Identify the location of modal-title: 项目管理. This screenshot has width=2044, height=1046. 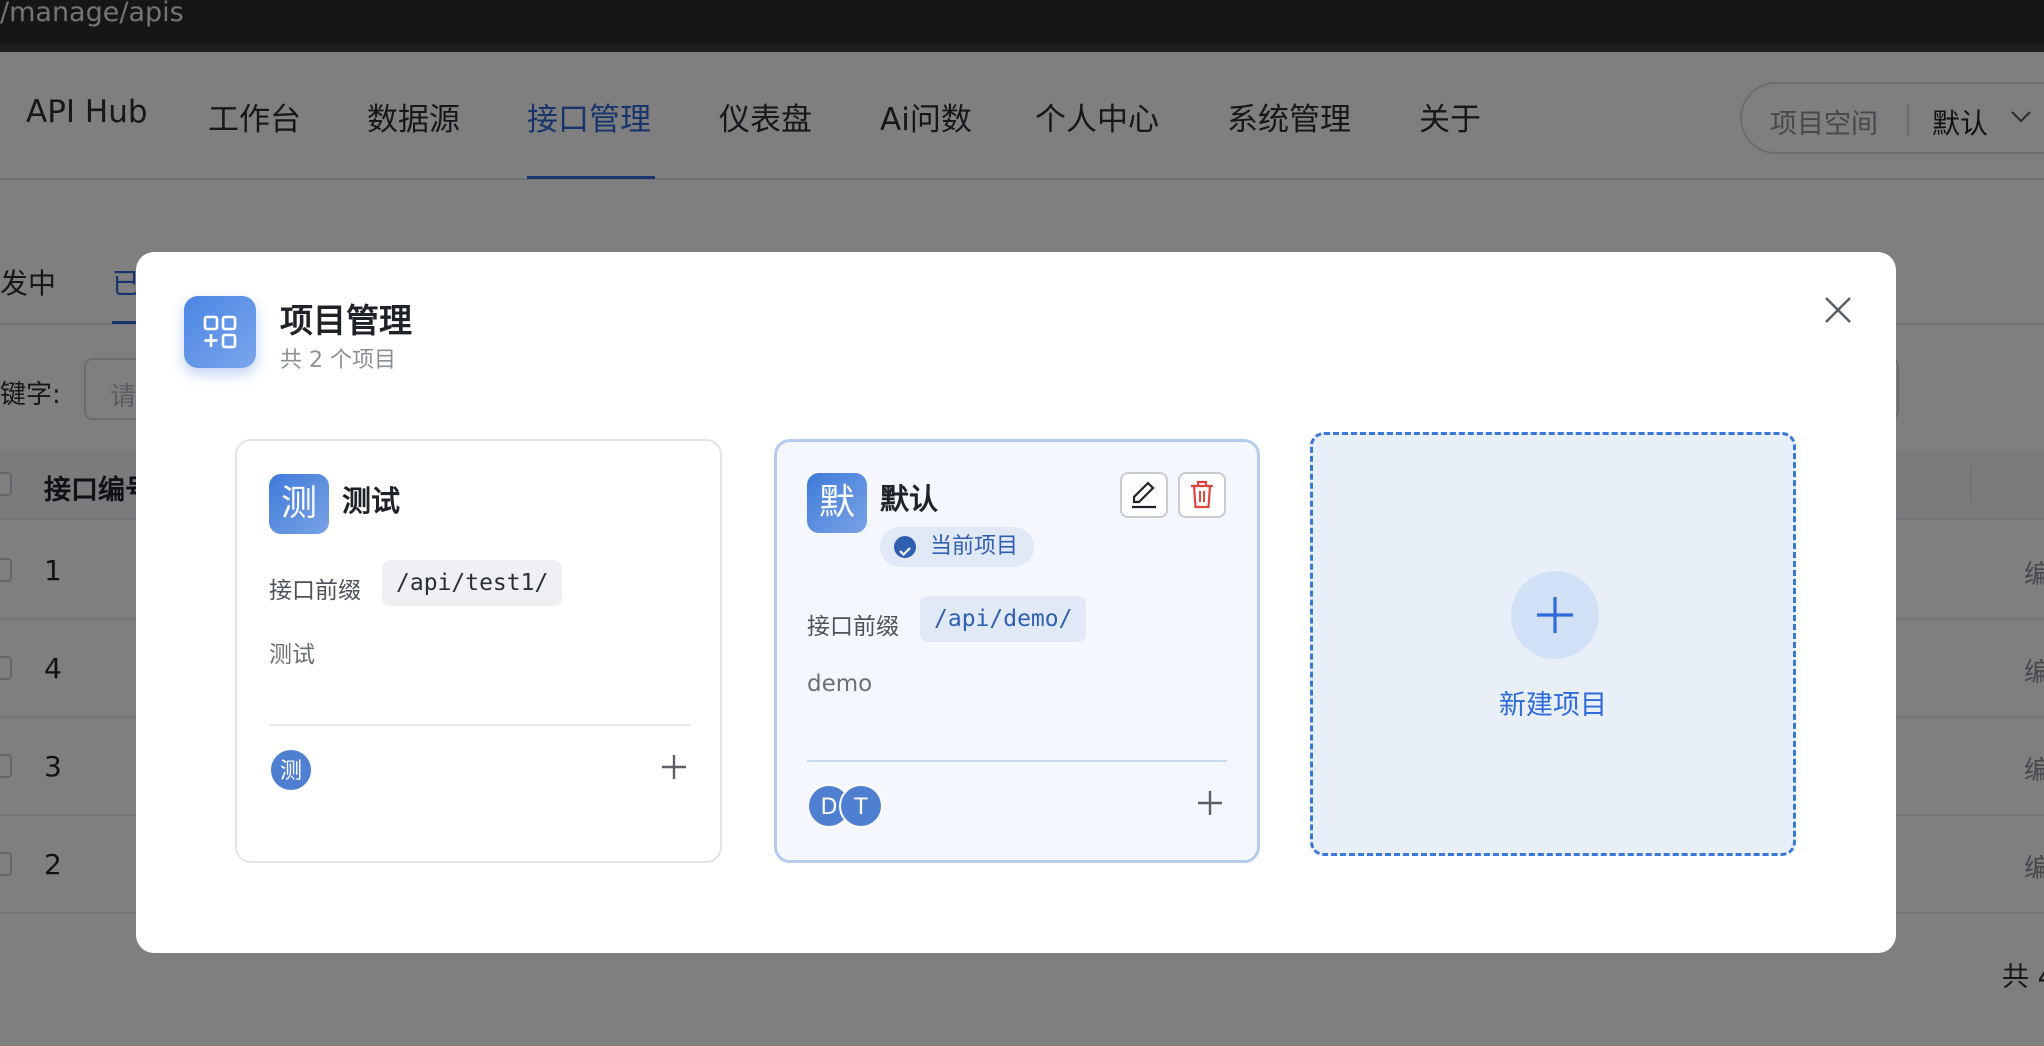
(346, 320).